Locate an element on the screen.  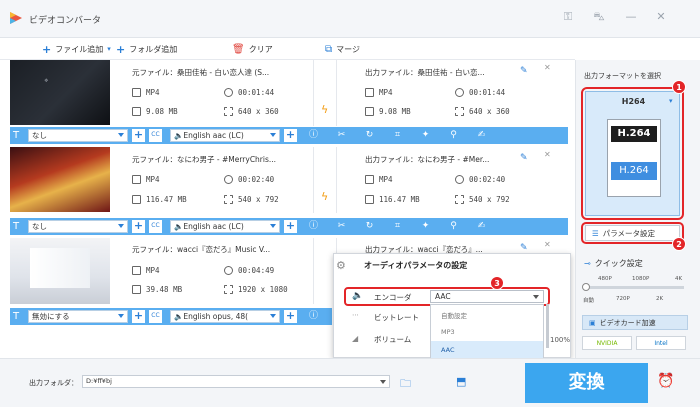
source-duration: 00:01:44 is located at coordinates (249, 92).